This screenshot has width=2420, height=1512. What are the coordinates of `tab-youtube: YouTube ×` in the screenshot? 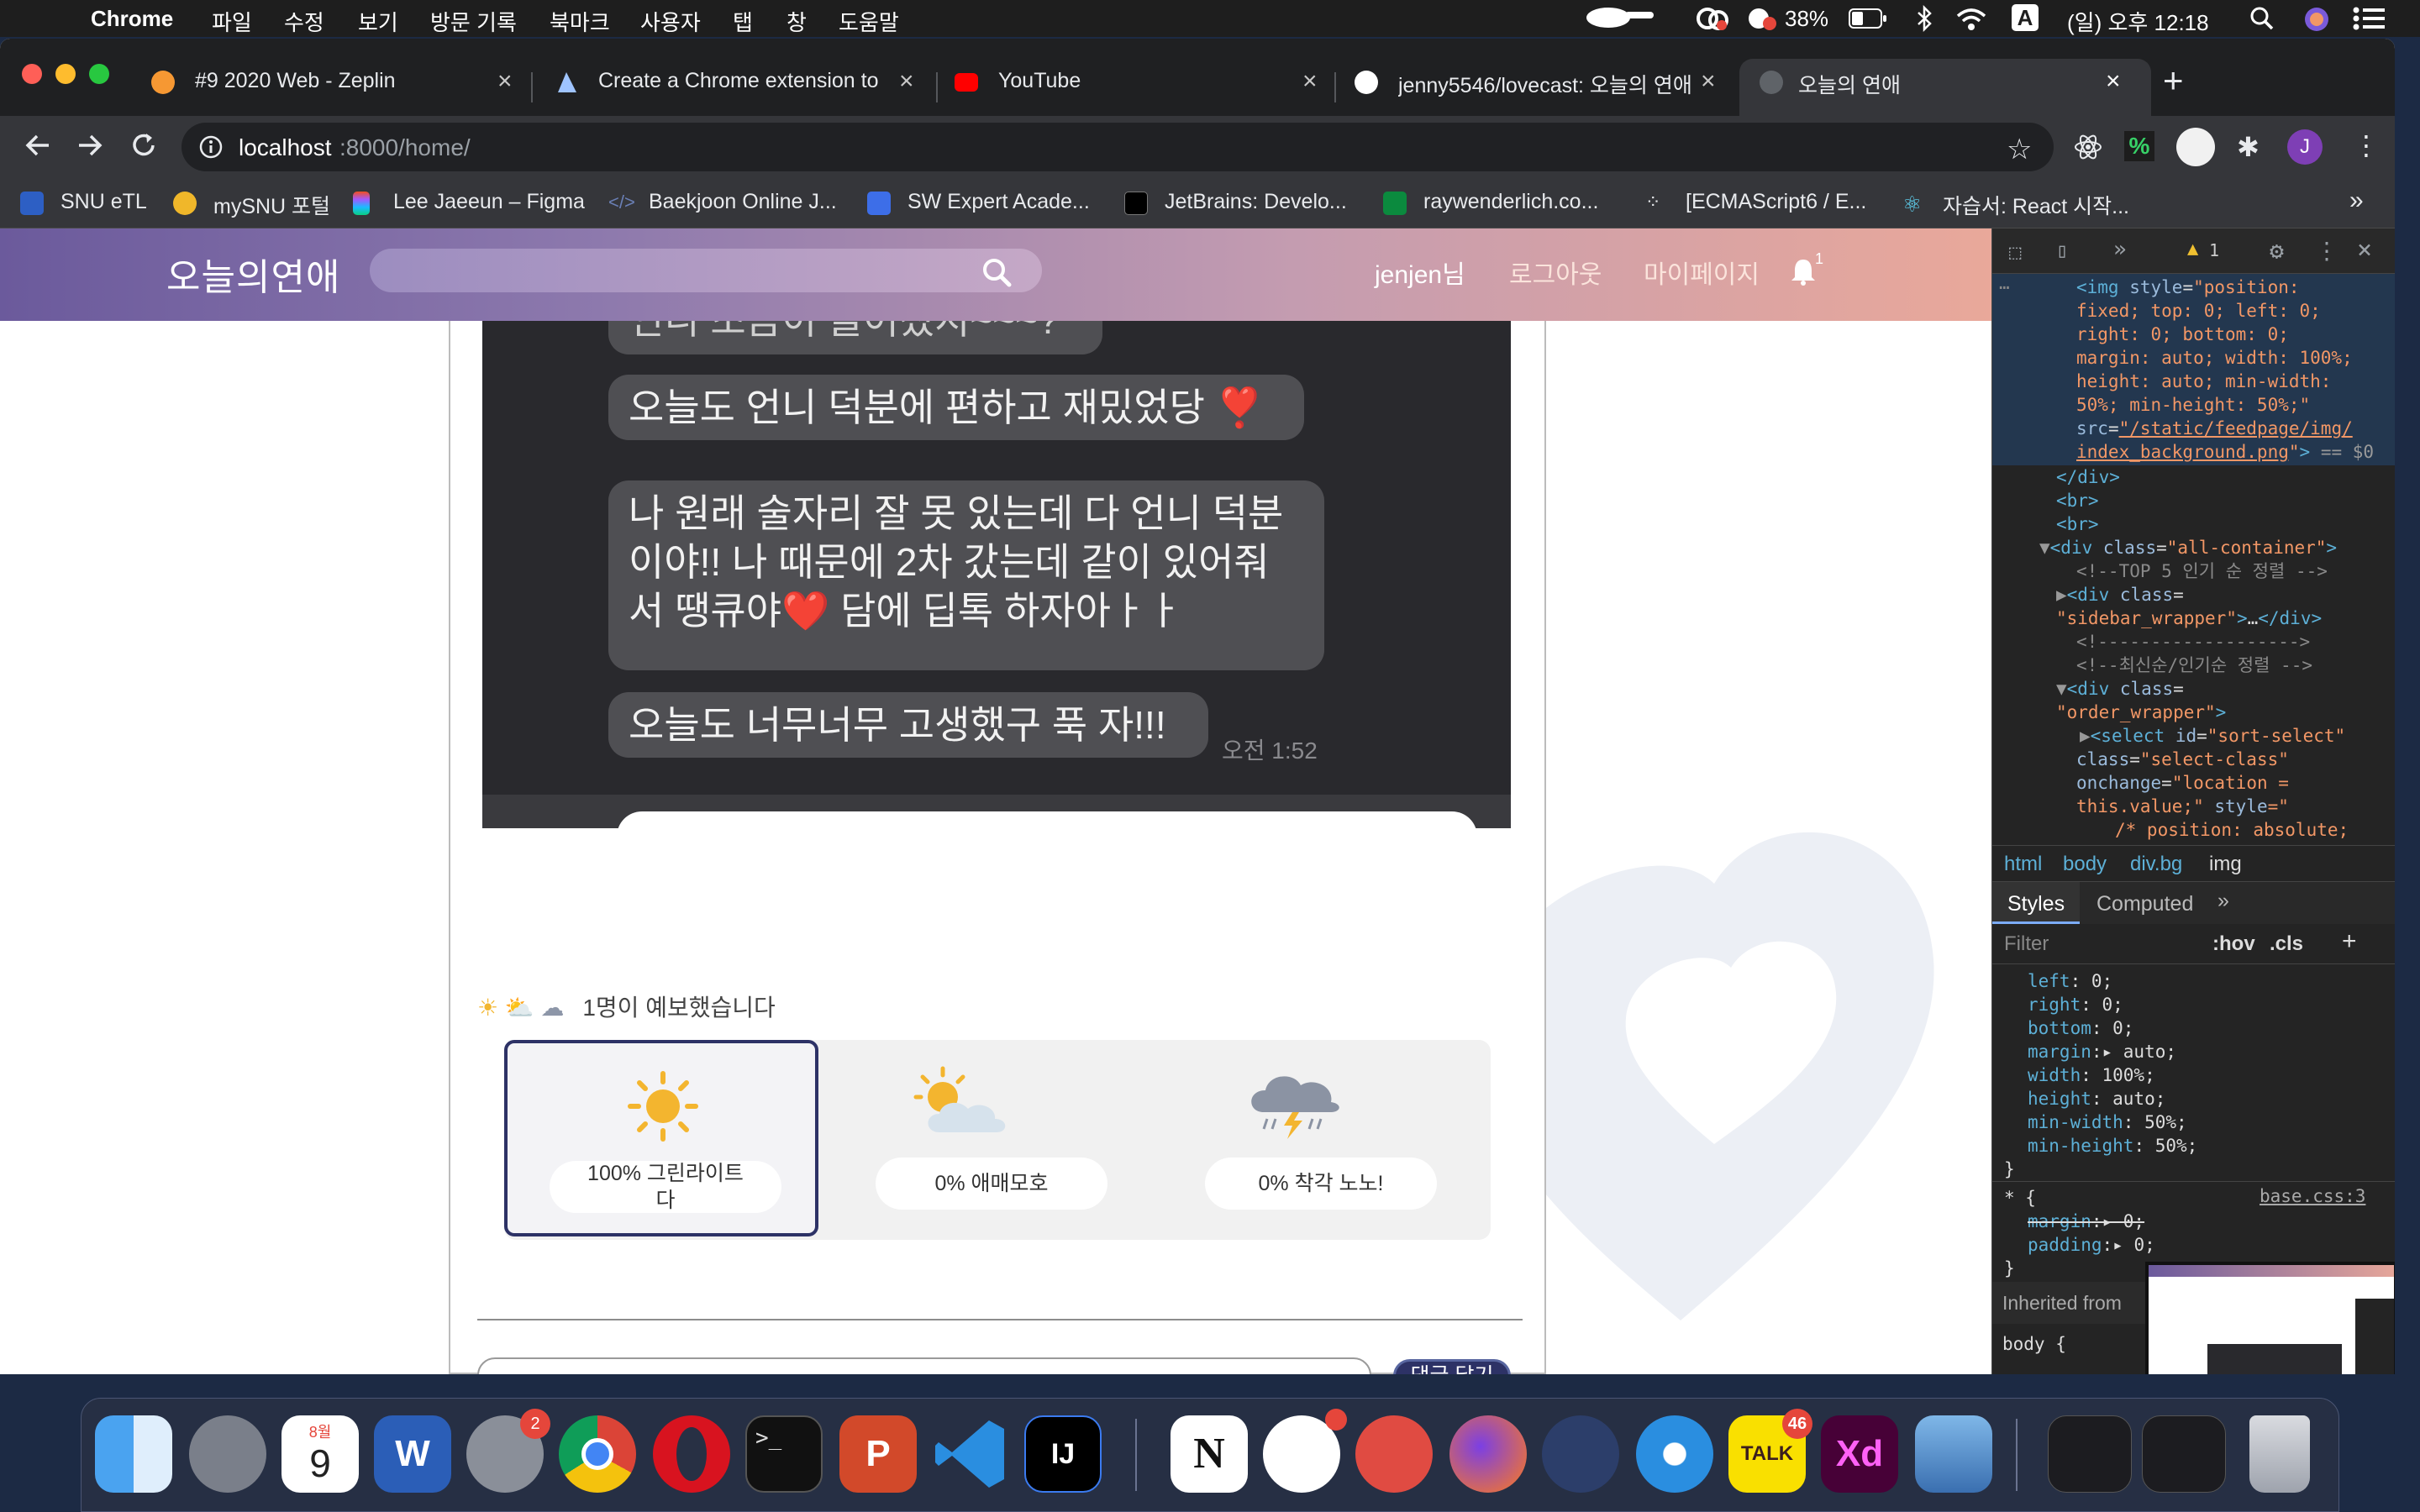 It's located at (1139, 87).